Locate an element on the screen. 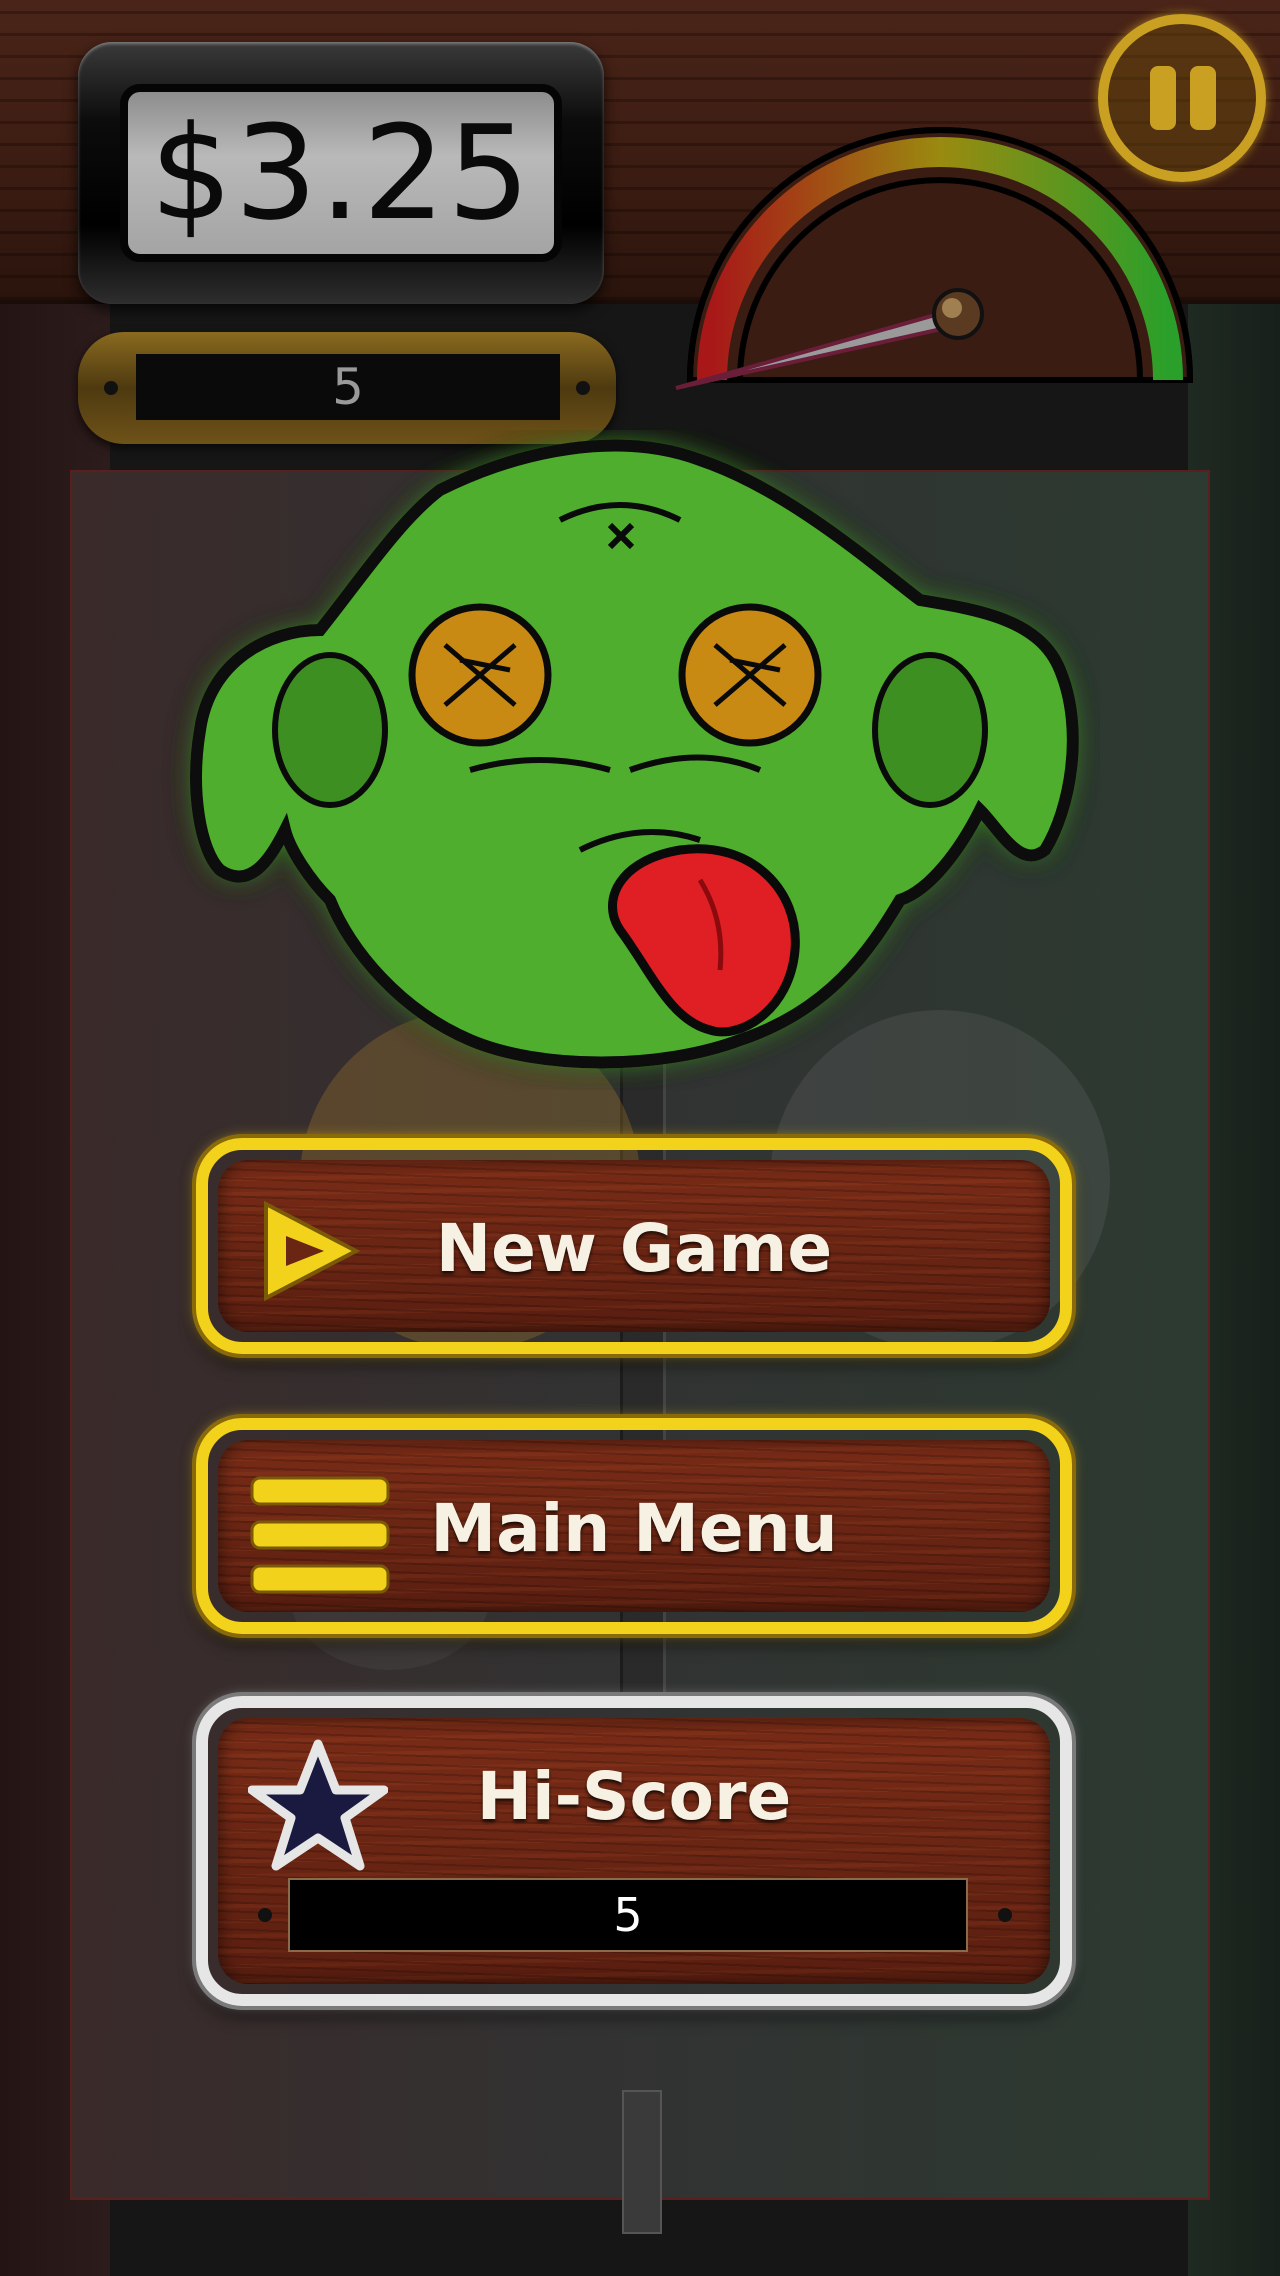  hiscore-display: 5 is located at coordinates (628, 1915).